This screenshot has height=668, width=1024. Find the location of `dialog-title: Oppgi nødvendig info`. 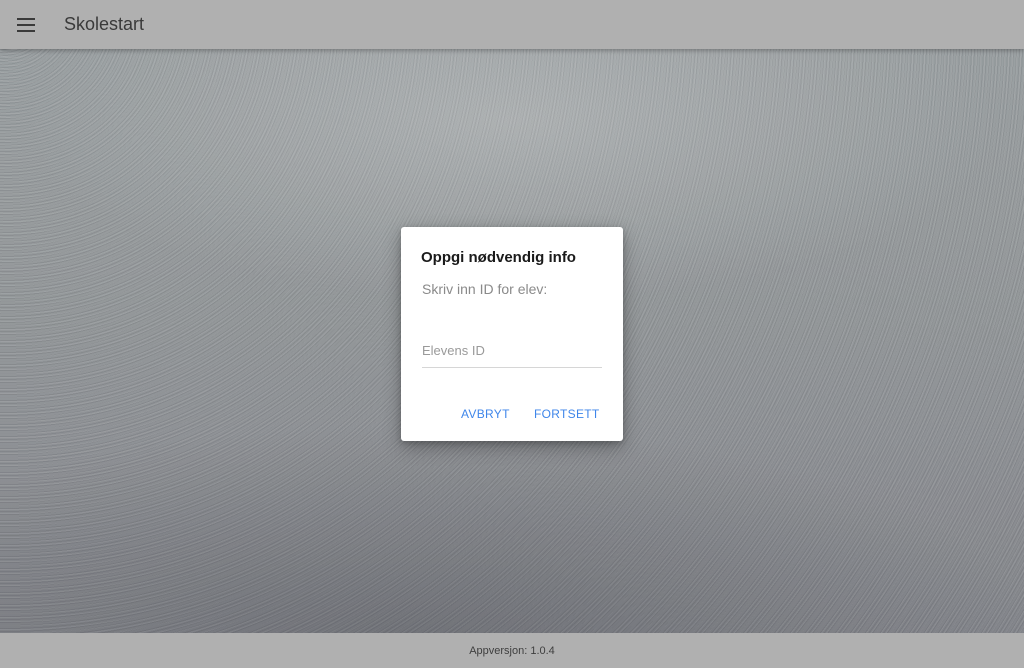

dialog-title: Oppgi nødvendig info is located at coordinates (498, 257).